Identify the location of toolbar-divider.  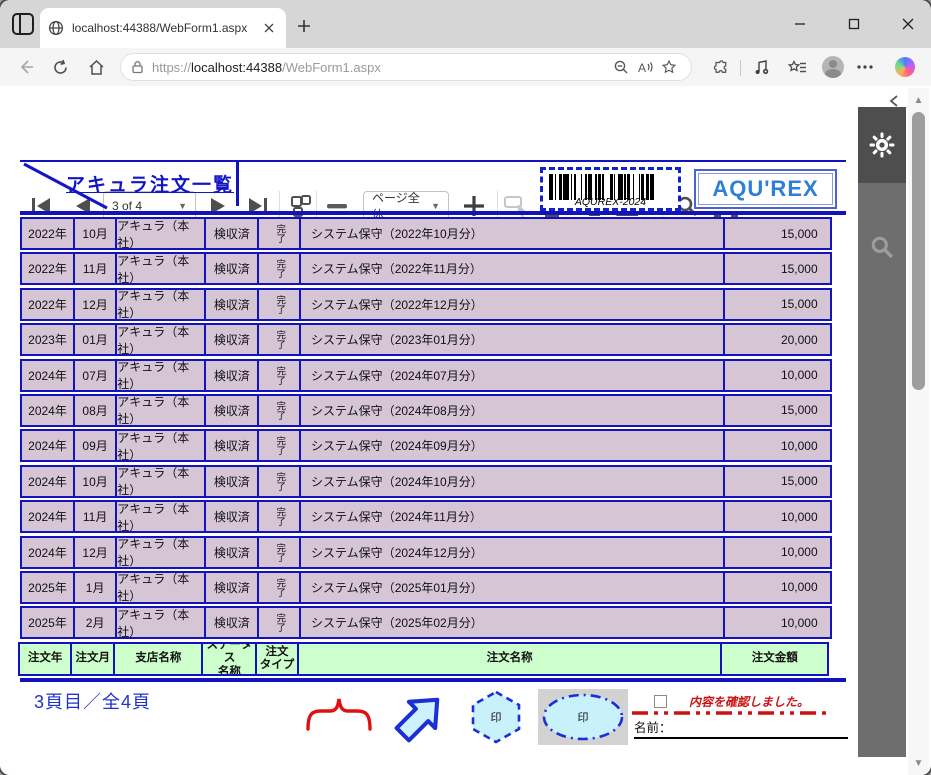
(740, 68).